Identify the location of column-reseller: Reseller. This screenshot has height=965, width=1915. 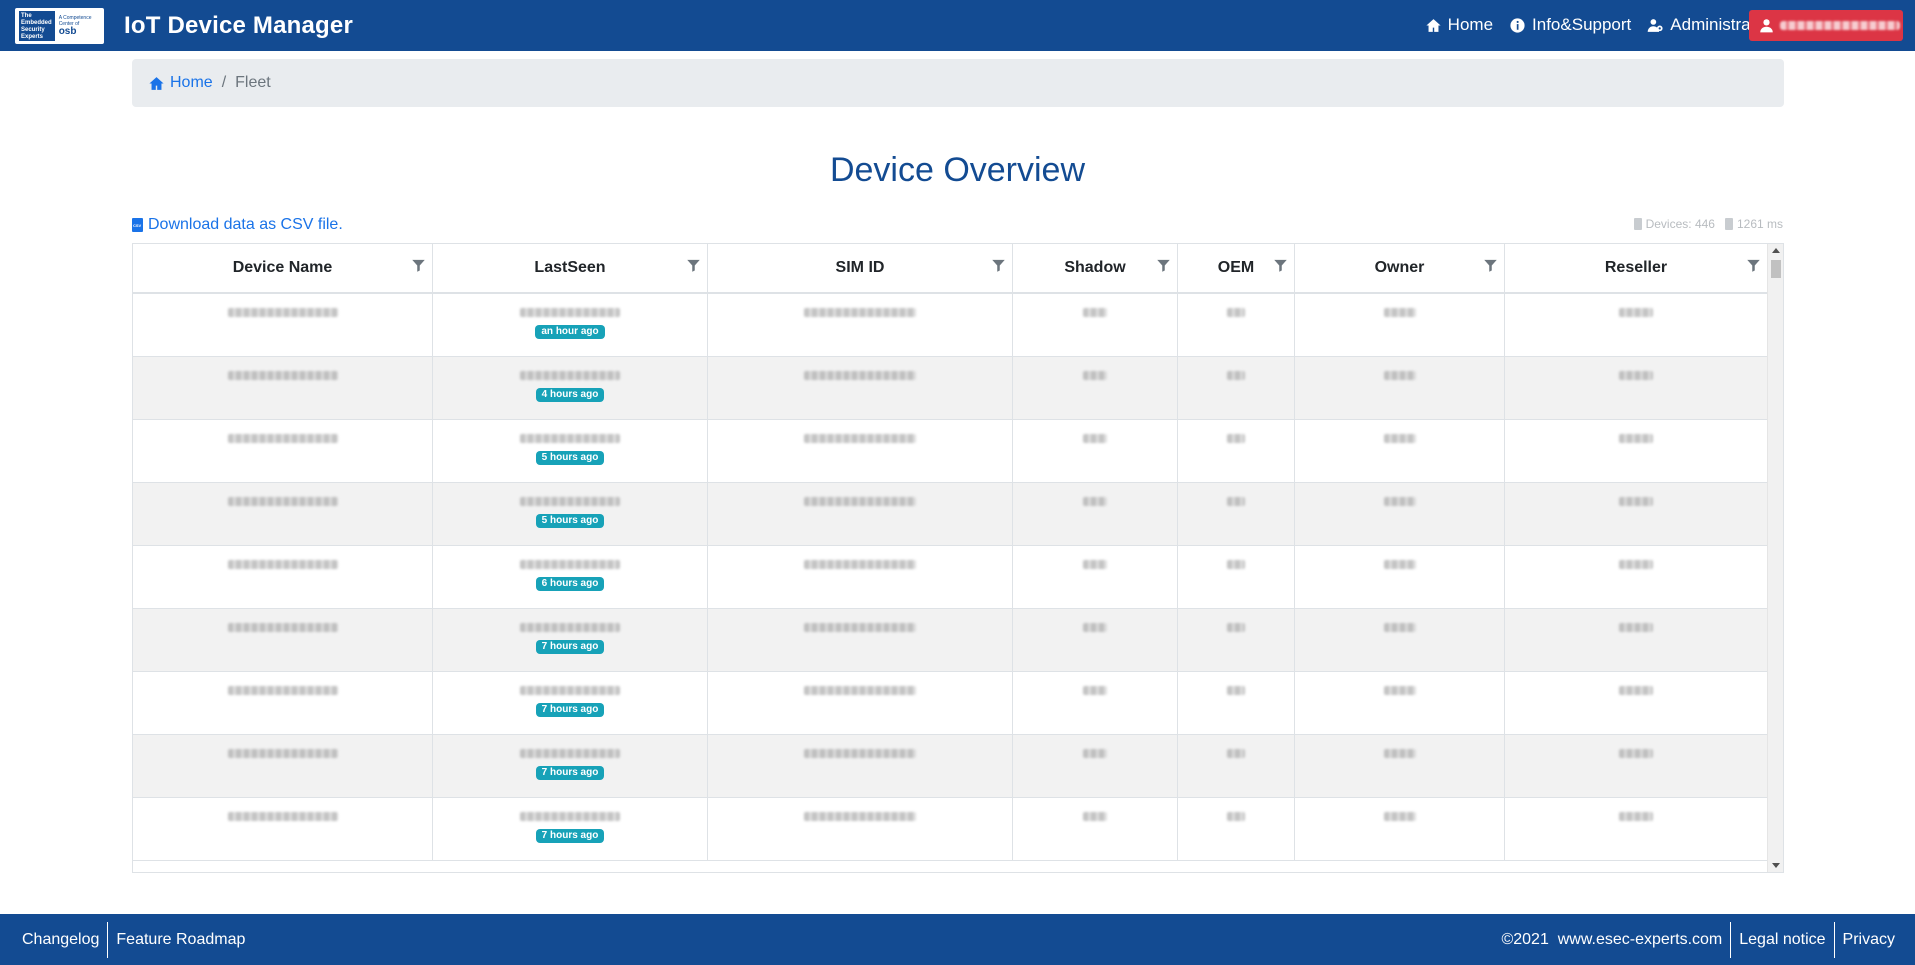
(1636, 268).